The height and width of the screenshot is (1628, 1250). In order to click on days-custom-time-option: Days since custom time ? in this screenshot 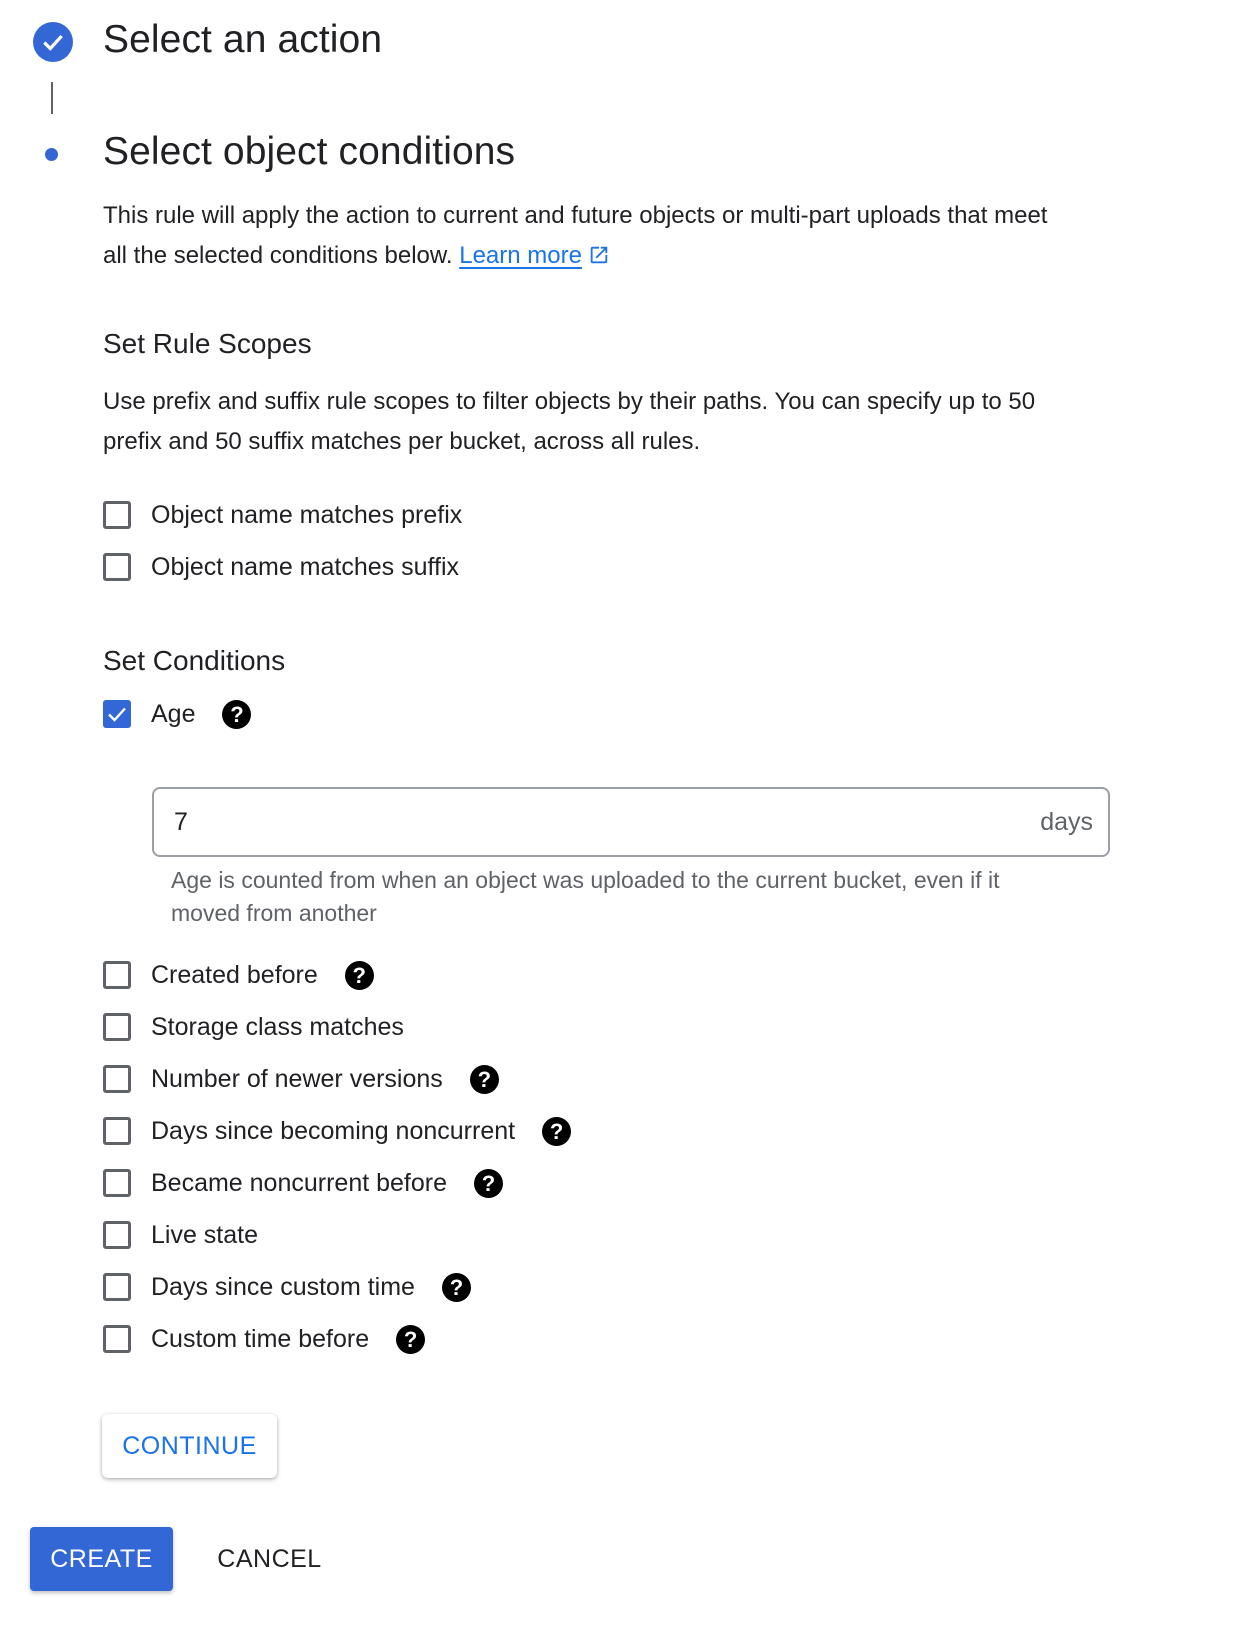, I will do `click(287, 1287)`.